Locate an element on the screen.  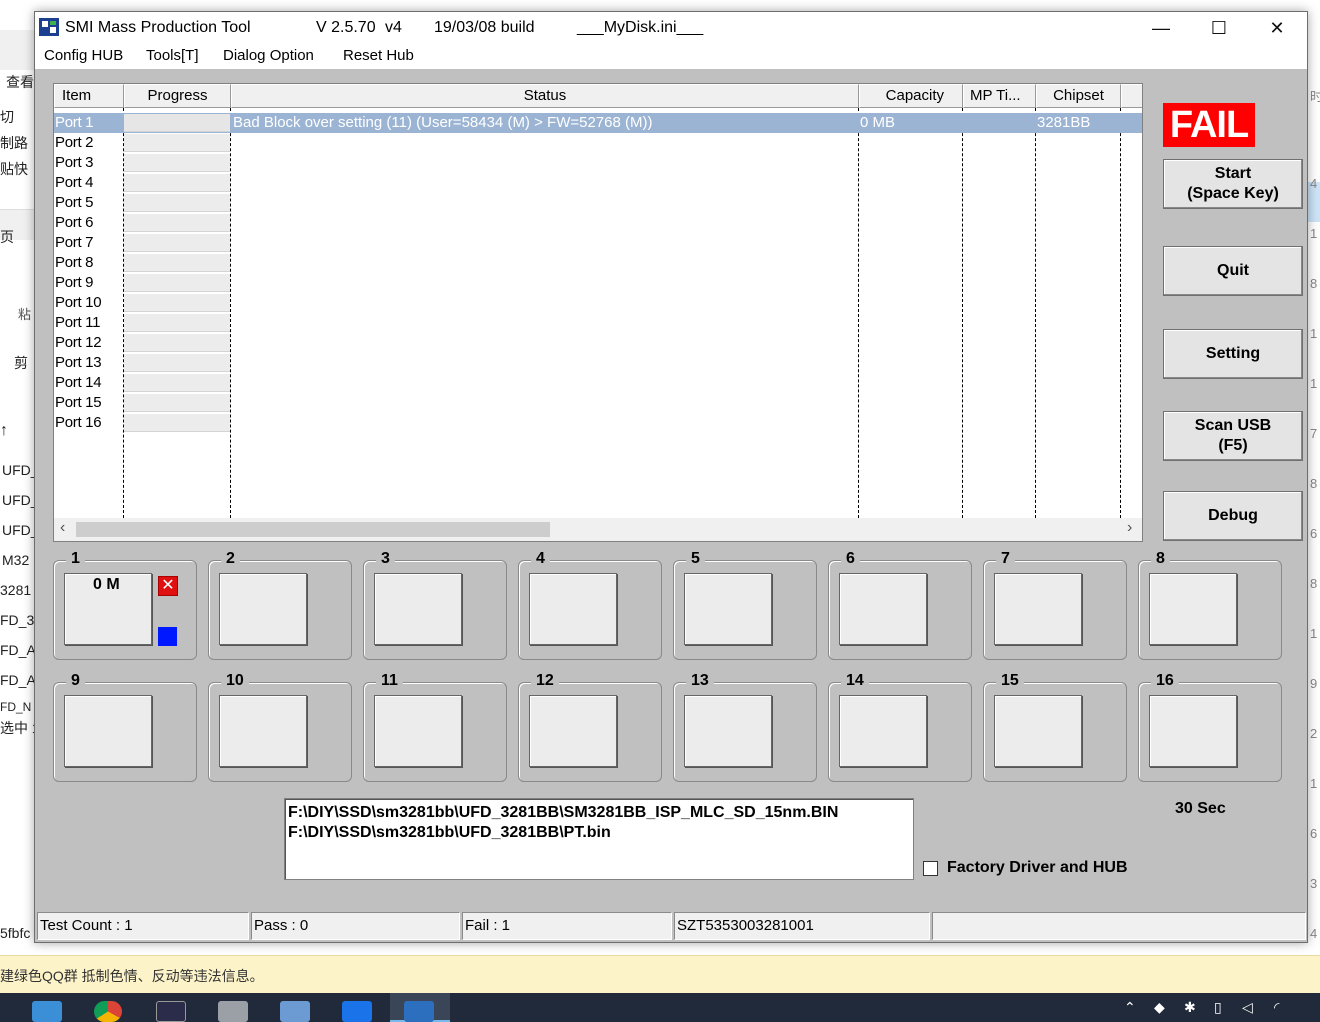
port-box-4: 4 is located at coordinates (590, 605).